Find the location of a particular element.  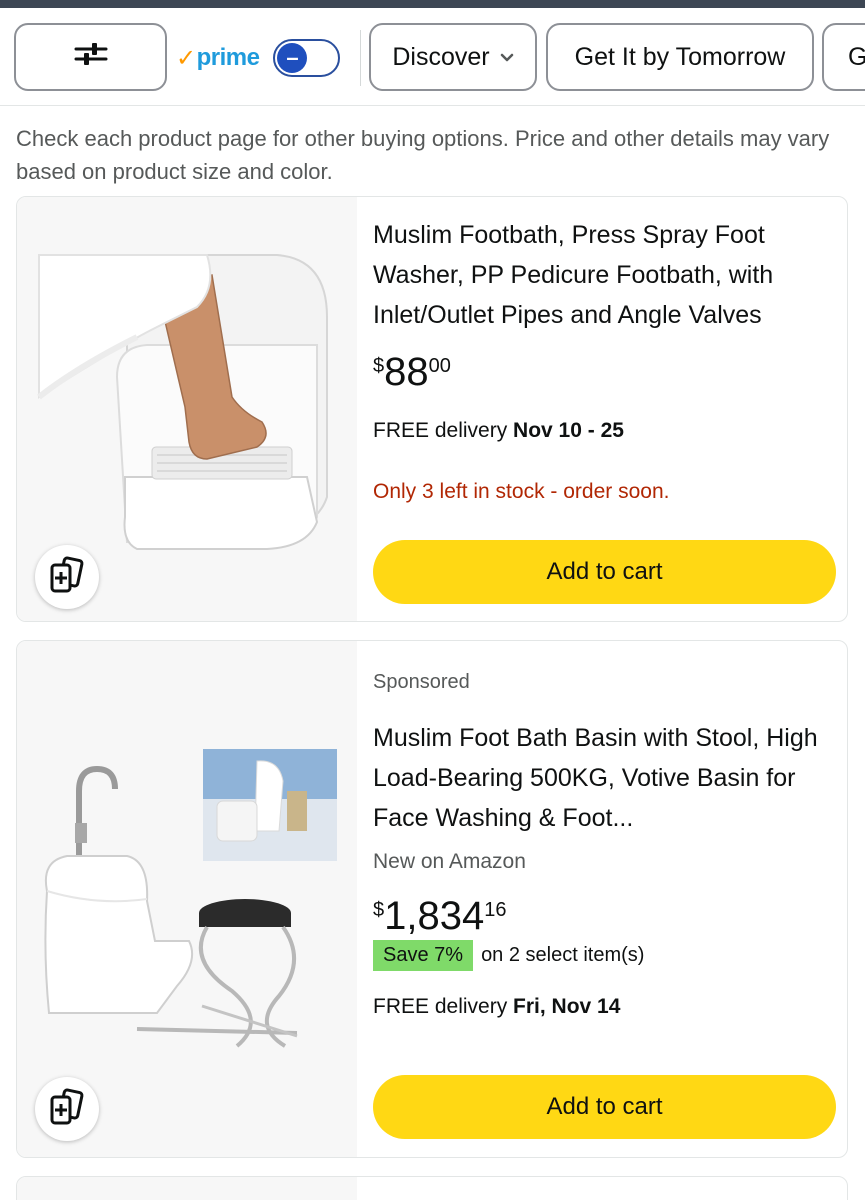

tomorrow-label: Get It by Tomorrow is located at coordinates (680, 56).